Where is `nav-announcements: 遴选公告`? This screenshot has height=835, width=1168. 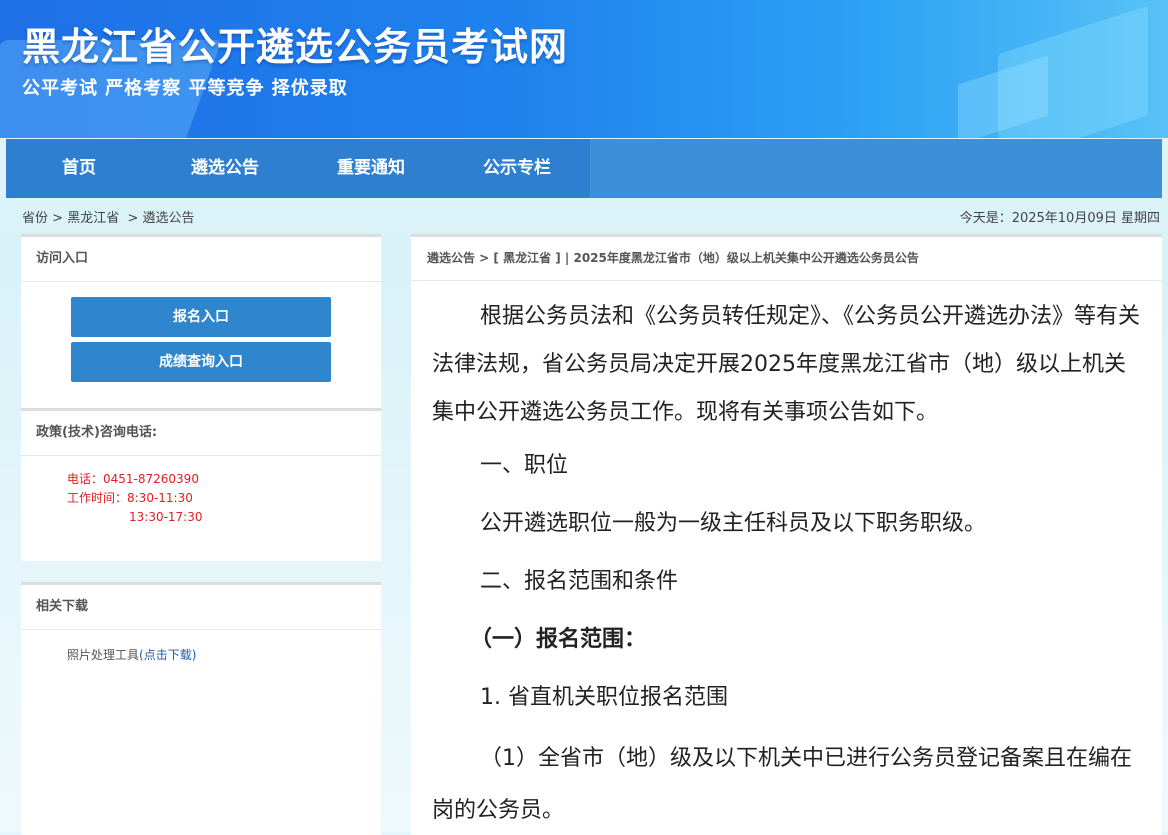
nav-announcements: 遴选公告 is located at coordinates (225, 168).